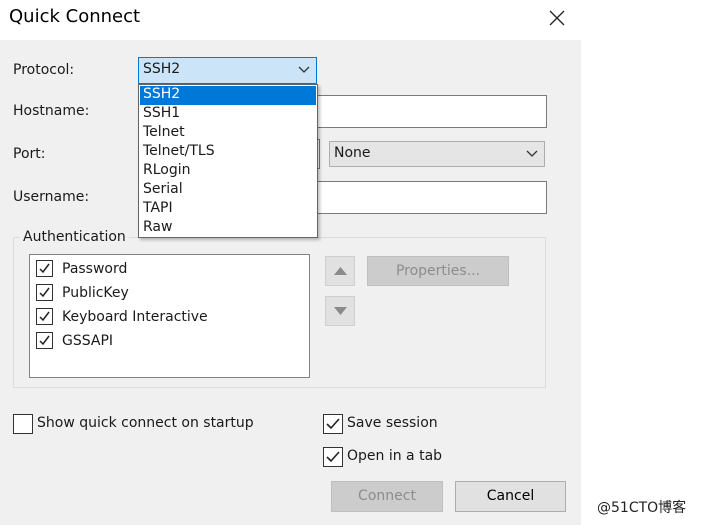  What do you see at coordinates (95, 293) in the screenshot?
I see `auth-method-label: PublicKey` at bounding box center [95, 293].